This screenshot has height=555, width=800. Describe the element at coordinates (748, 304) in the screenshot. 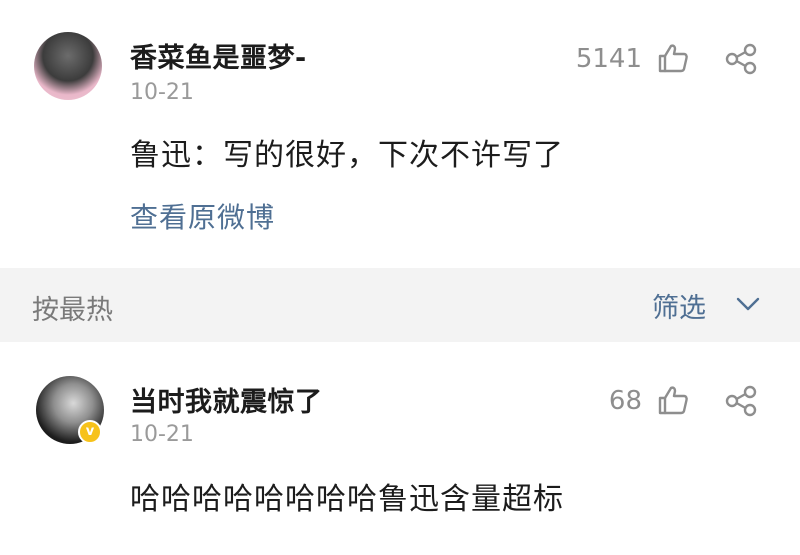

I see `chevron-down-icon` at that location.